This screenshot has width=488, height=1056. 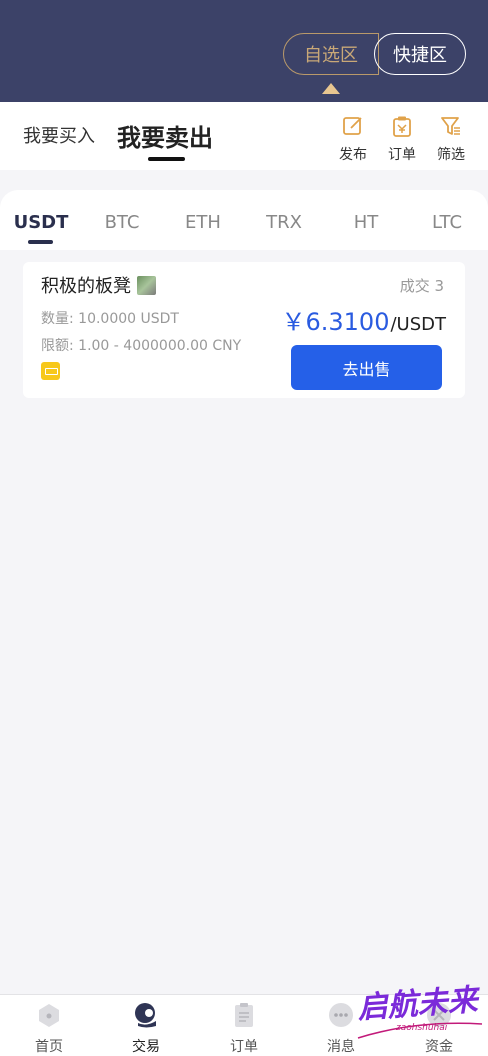 I want to click on coin-tab-trx: TRX, so click(x=284, y=222).